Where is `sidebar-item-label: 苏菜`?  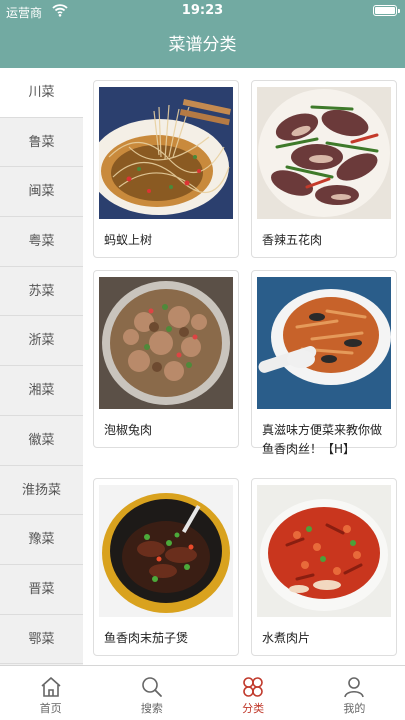 sidebar-item-label: 苏菜 is located at coordinates (41, 291).